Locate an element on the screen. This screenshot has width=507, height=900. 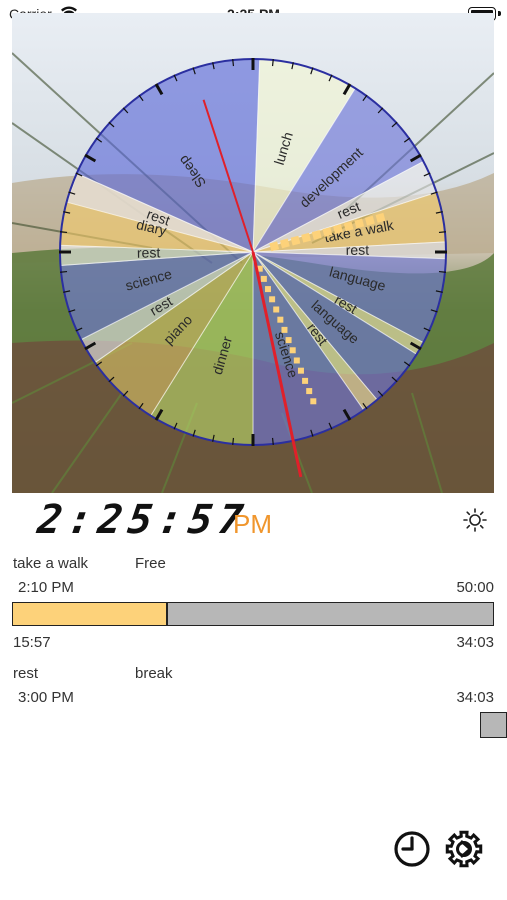
current-duration: 50:00 is located at coordinates (475, 587).